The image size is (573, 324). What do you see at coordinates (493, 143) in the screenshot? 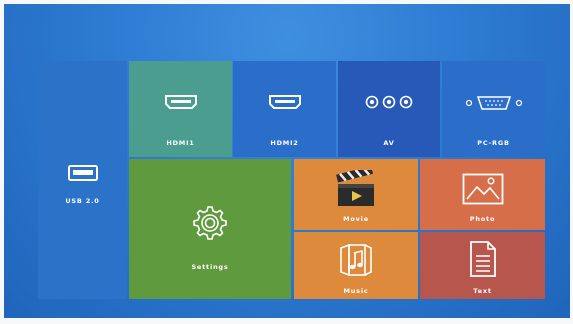
I see `pc-rgb-label: PC-RGB` at bounding box center [493, 143].